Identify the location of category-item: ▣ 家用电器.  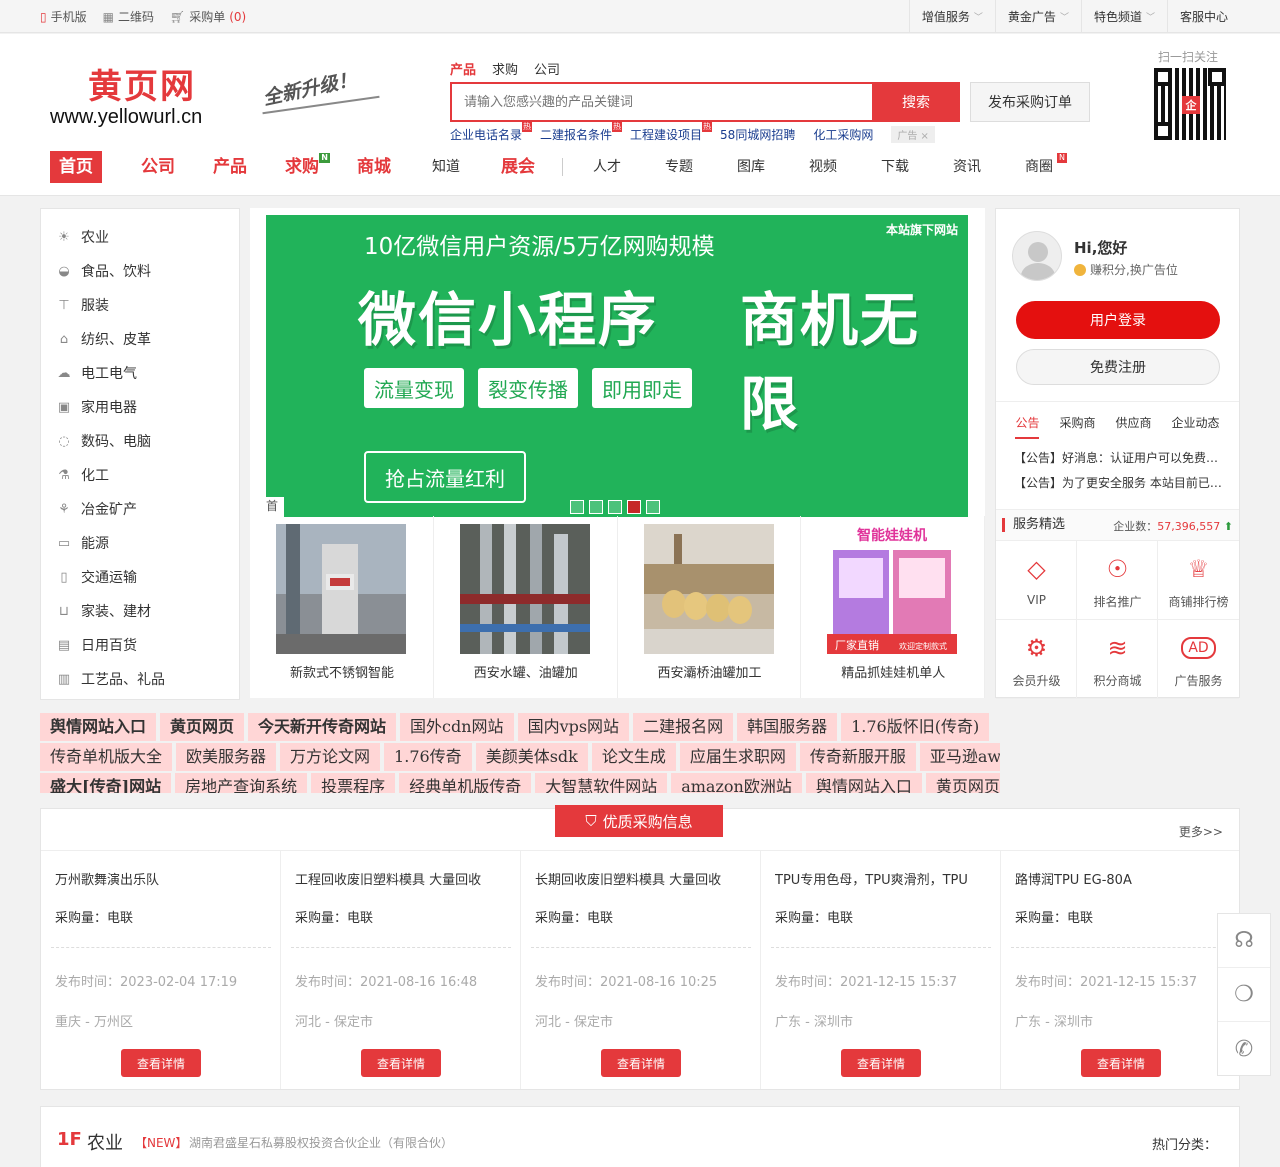
(140, 407).